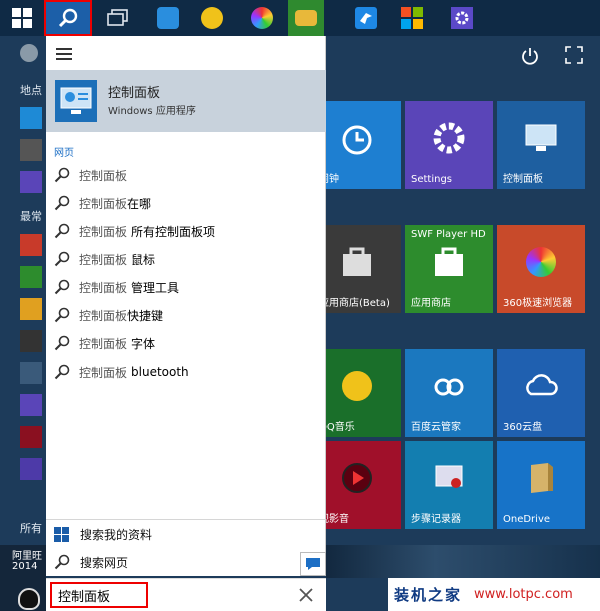  Describe the element at coordinates (31, 216) in the screenshot. I see `frequent-label: 最常` at that location.